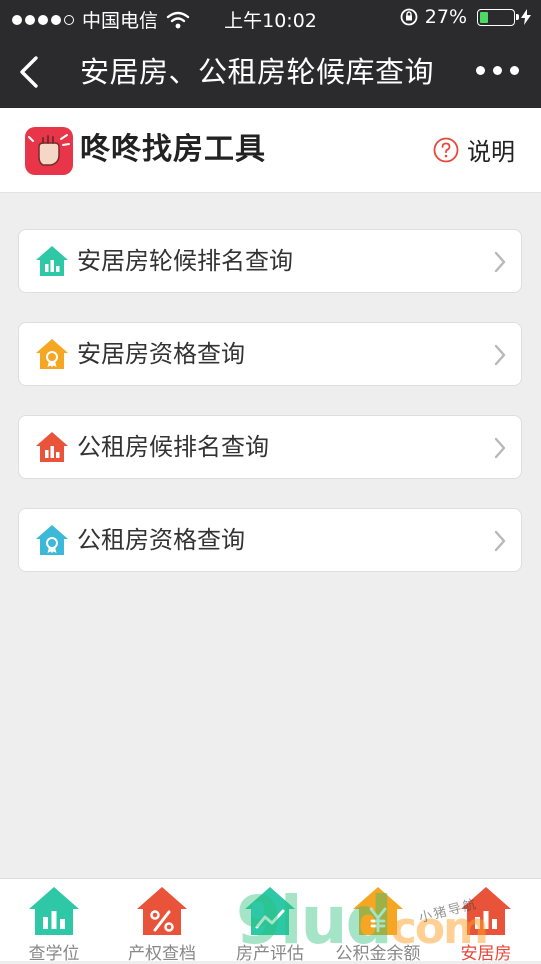 This screenshot has width=541, height=964. What do you see at coordinates (409, 17) in the screenshot?
I see `orientation-lock-icon` at bounding box center [409, 17].